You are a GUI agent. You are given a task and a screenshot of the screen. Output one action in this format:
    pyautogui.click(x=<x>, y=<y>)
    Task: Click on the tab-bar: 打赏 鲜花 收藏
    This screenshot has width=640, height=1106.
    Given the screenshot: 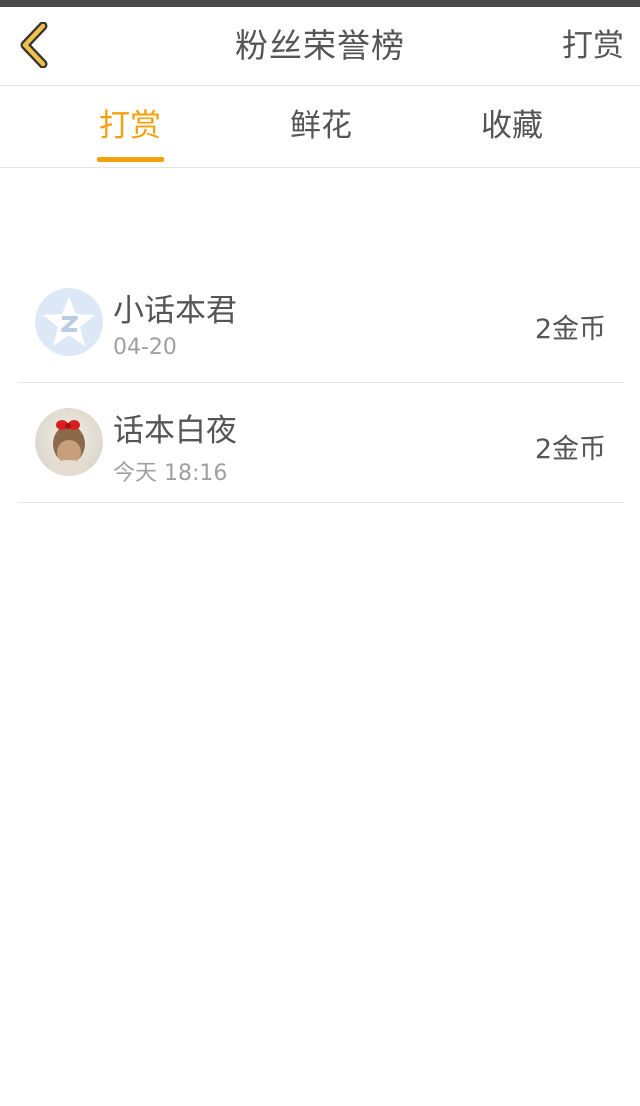 What is the action you would take?
    pyautogui.click(x=320, y=127)
    